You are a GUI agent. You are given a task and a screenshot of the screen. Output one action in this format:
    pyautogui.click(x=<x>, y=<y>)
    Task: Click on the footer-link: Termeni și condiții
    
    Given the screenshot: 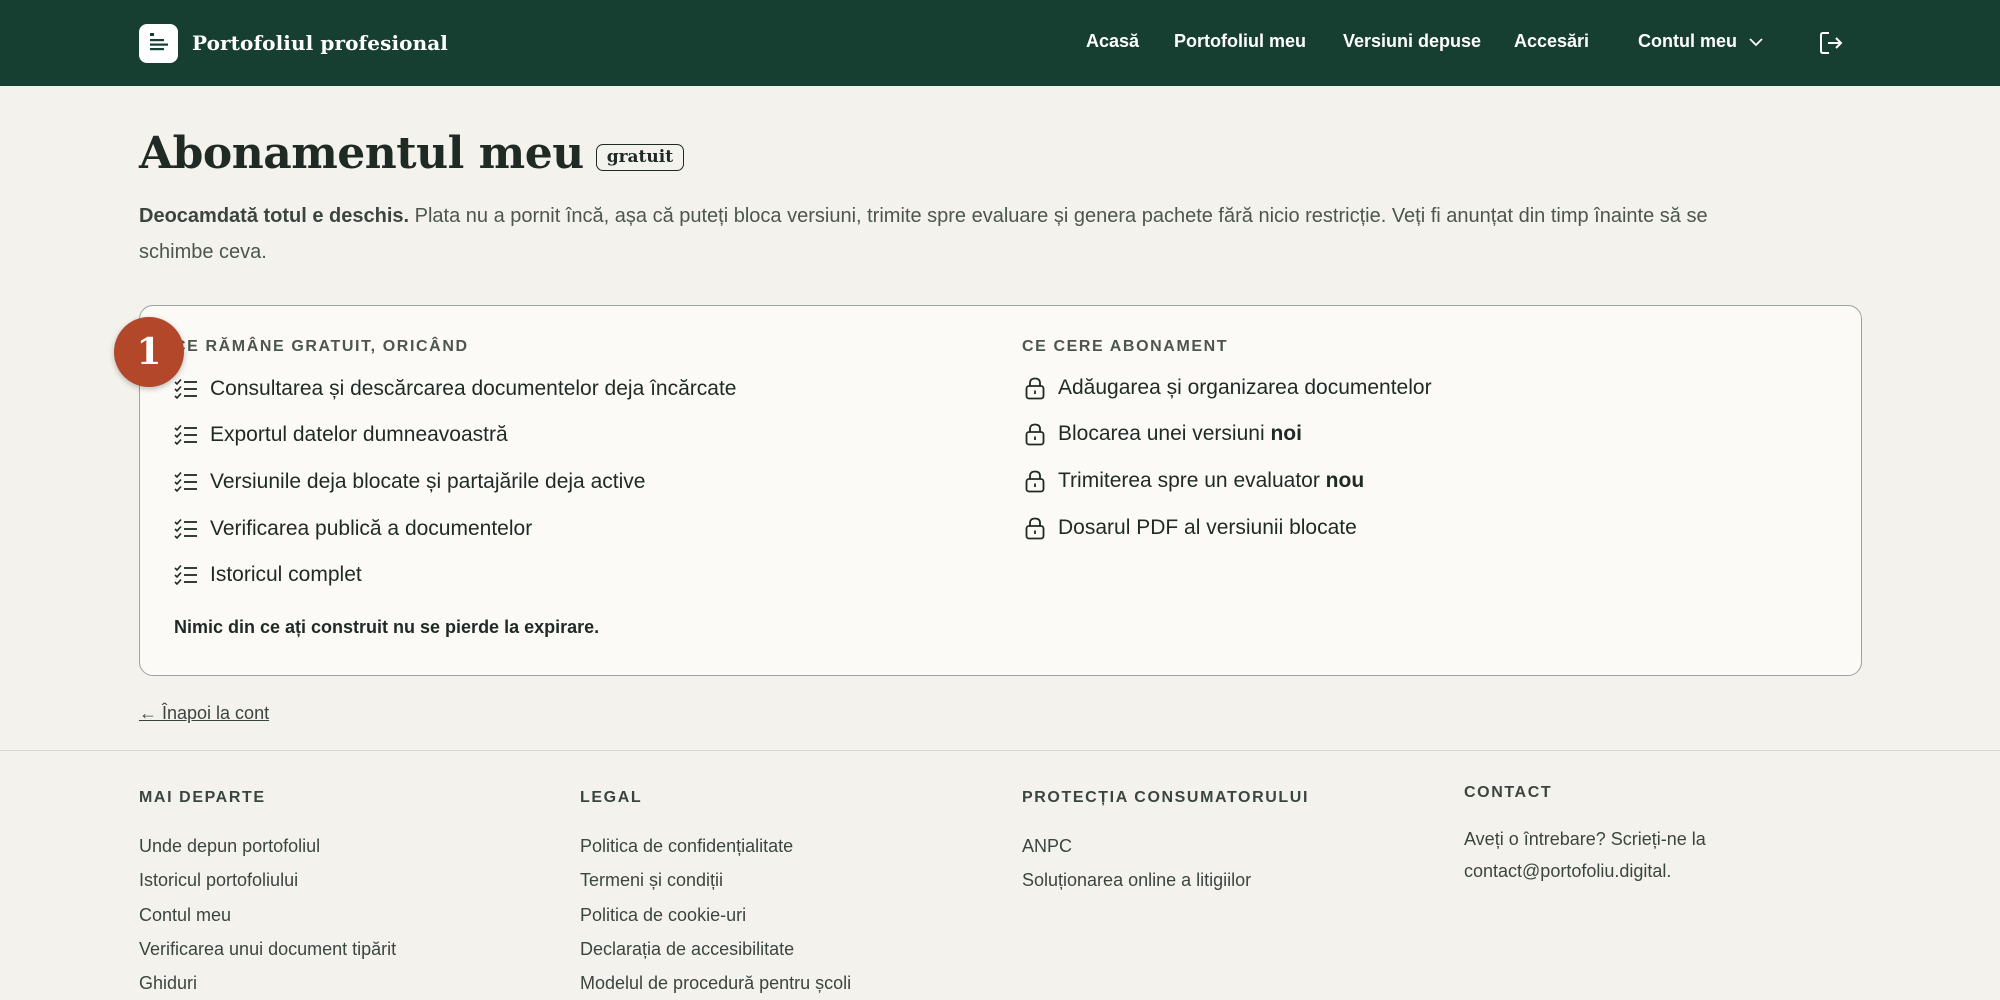 What is the action you would take?
    pyautogui.click(x=651, y=880)
    